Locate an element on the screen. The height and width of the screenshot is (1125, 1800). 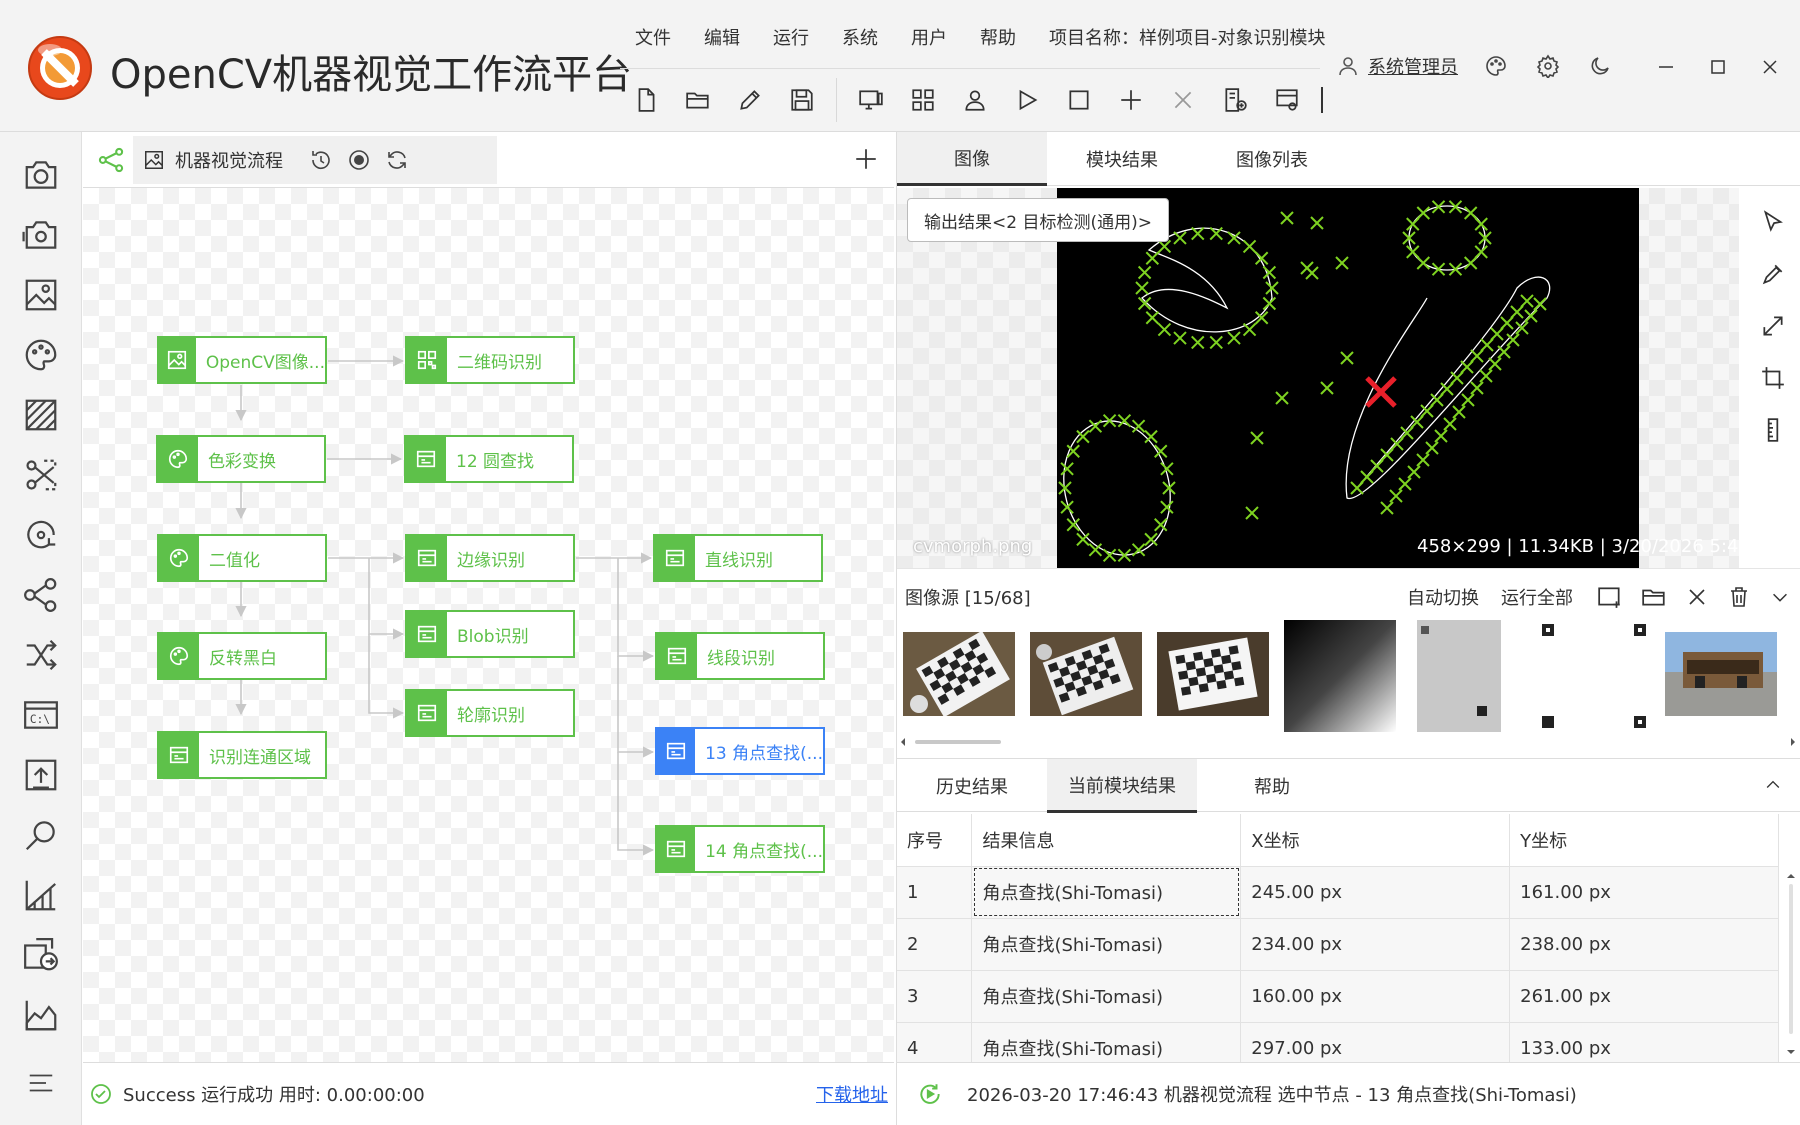
flow-node-contour-detect: 轮廓识别 is located at coordinates (490, 713).